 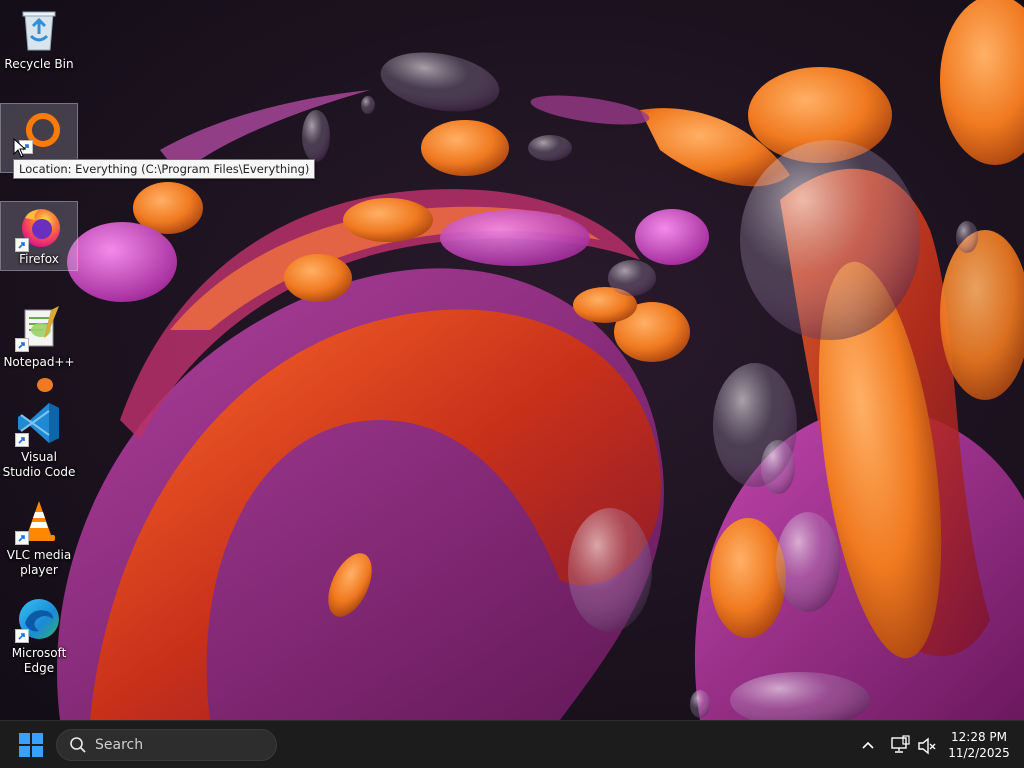 I want to click on search-placeholder: Search, so click(x=119, y=745).